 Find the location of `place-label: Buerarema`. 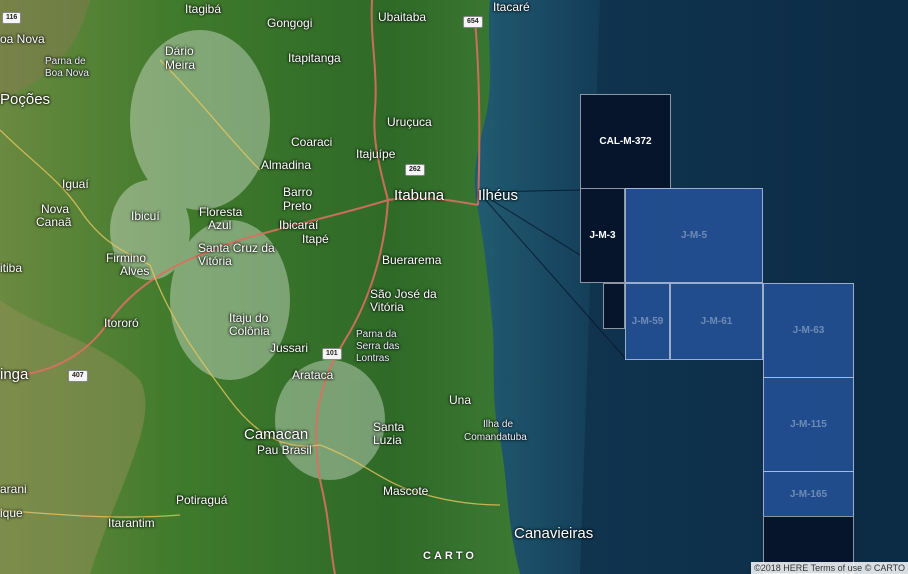

place-label: Buerarema is located at coordinates (412, 260).